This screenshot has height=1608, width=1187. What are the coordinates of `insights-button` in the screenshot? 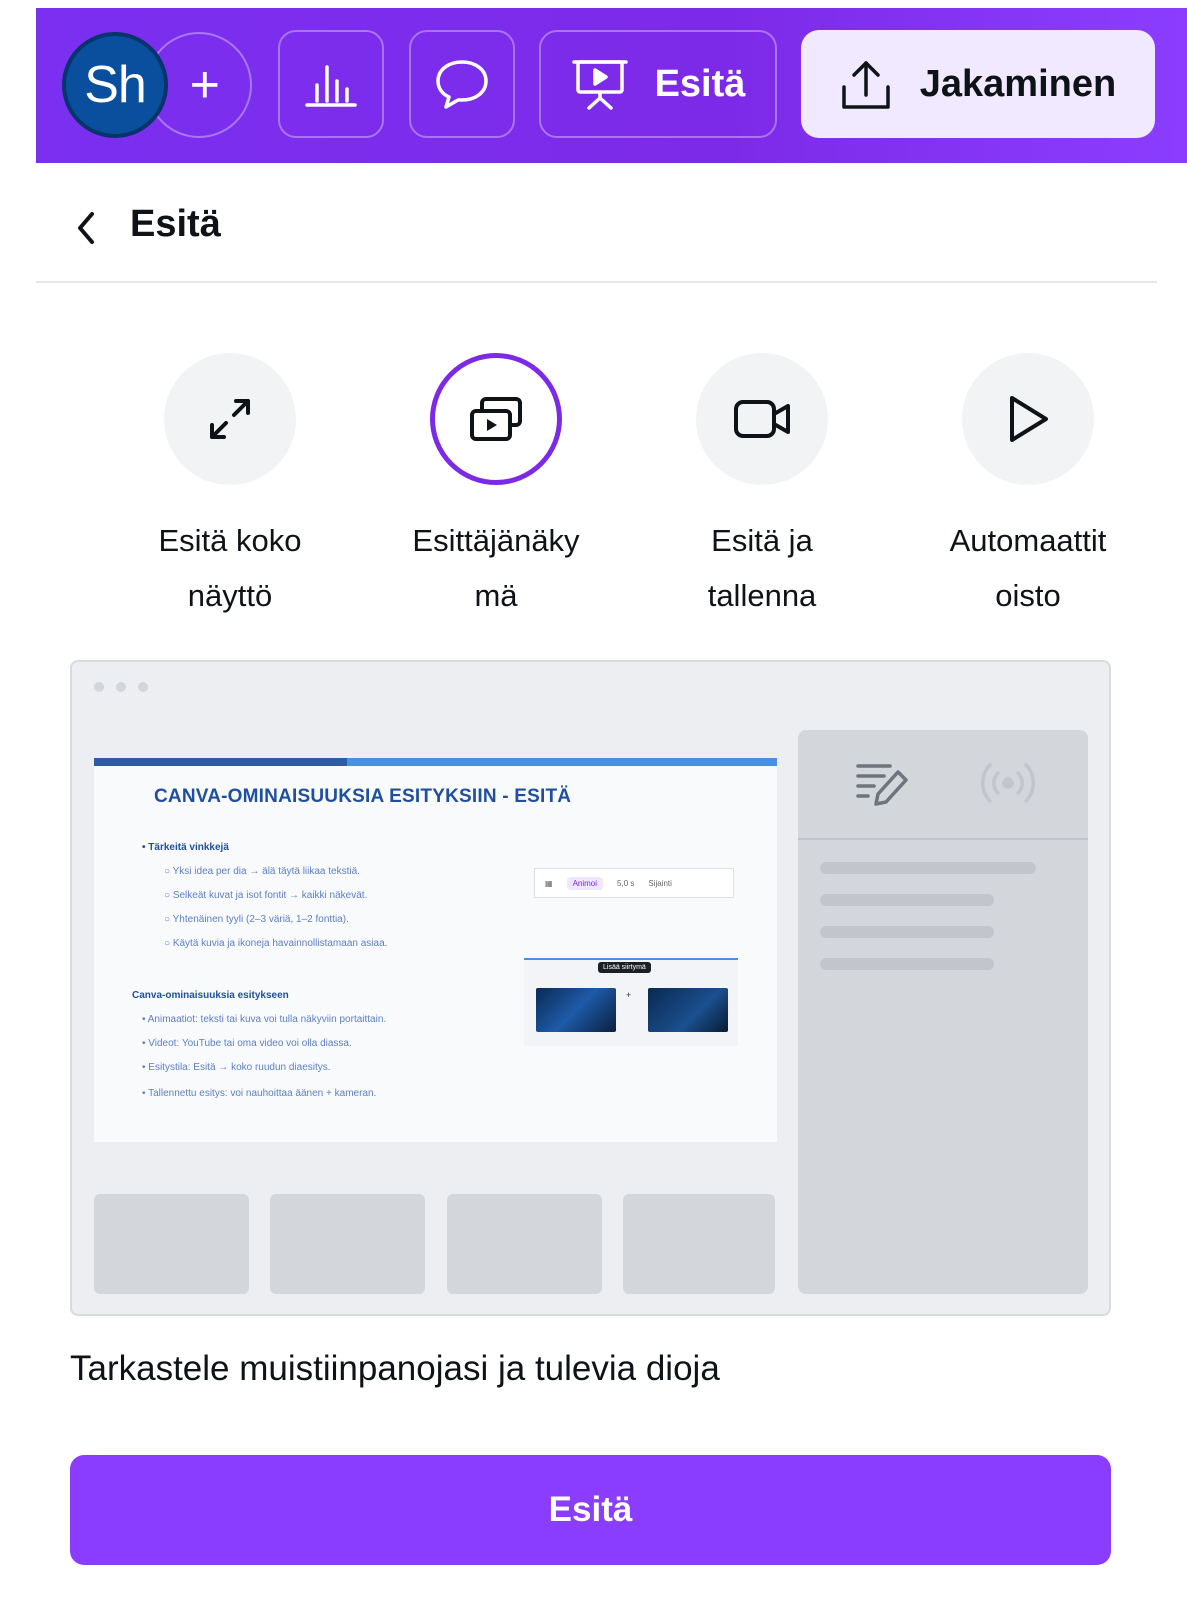 It's located at (331, 84).